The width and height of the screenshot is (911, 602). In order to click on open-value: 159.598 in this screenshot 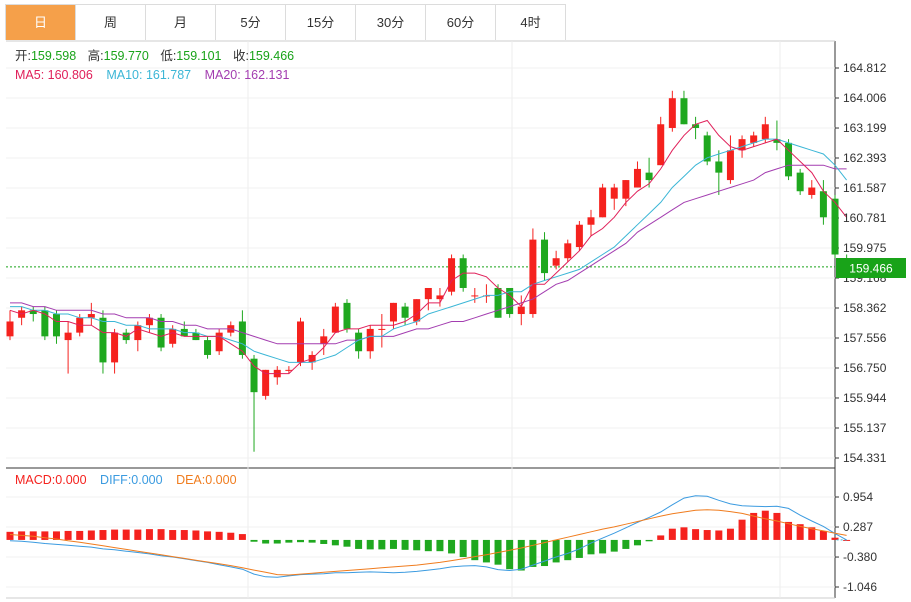, I will do `click(53, 56)`.